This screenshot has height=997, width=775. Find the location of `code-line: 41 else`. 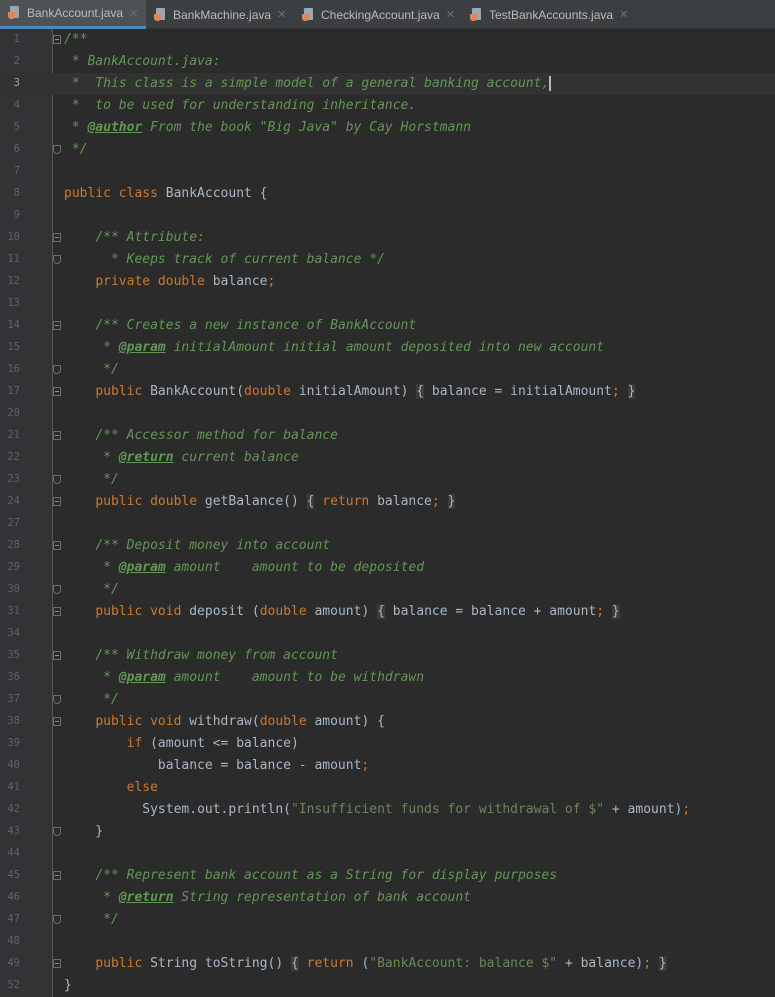

code-line: 41 else is located at coordinates (387, 788).